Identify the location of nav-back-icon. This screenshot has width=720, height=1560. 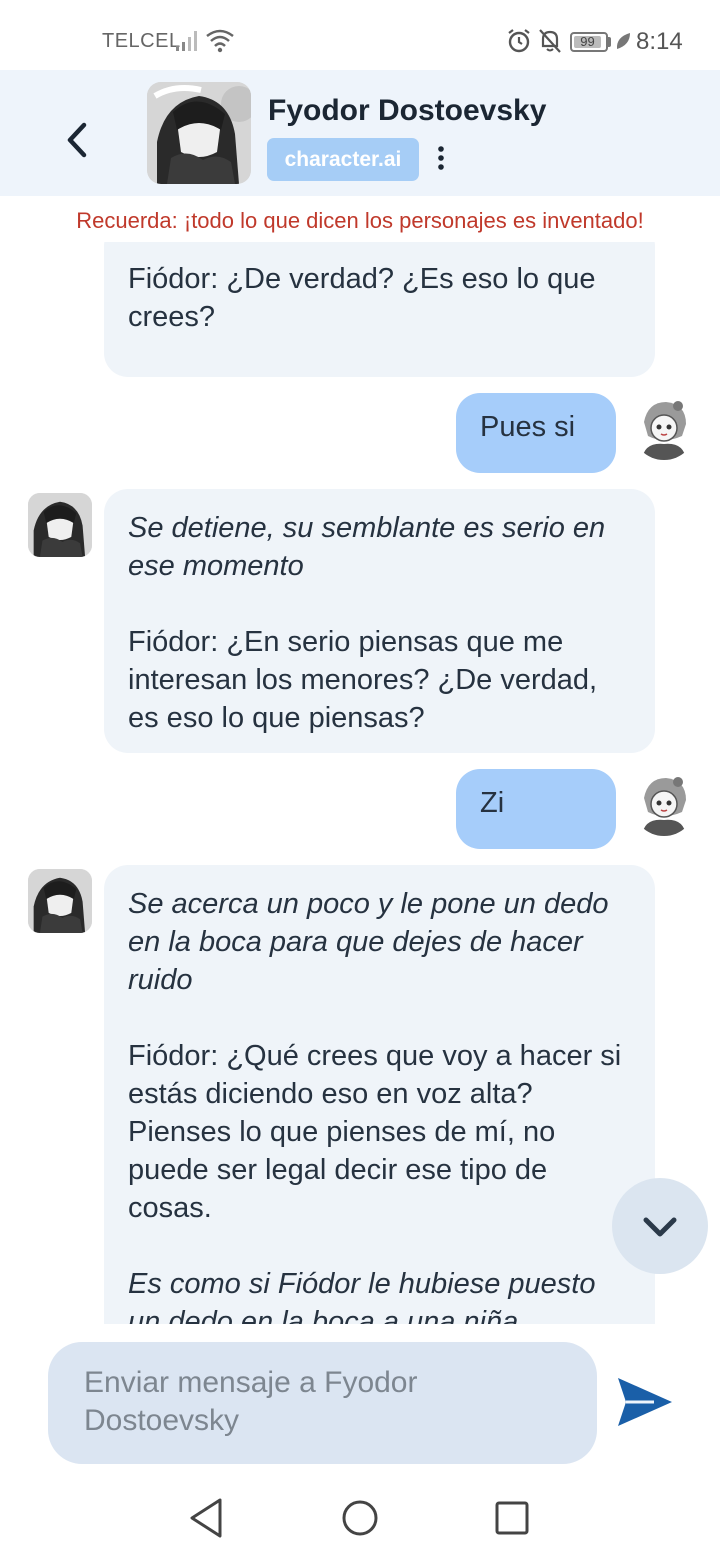
(206, 1518).